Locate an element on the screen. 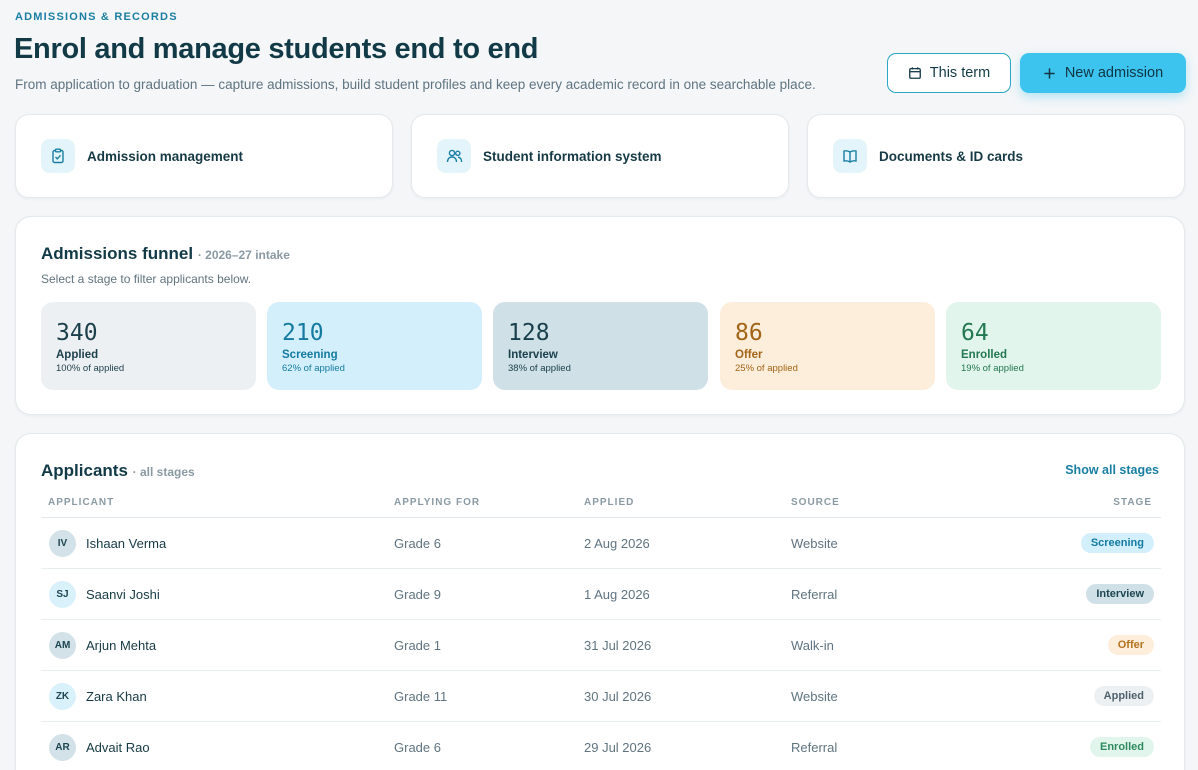  applicant-name: Saanvi Joshi is located at coordinates (123, 594).